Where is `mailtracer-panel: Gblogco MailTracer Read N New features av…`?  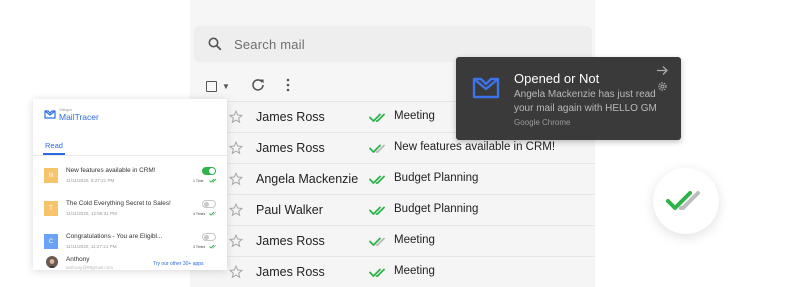 mailtracer-panel: Gblogco MailTracer Read N New features av… is located at coordinates (130, 184).